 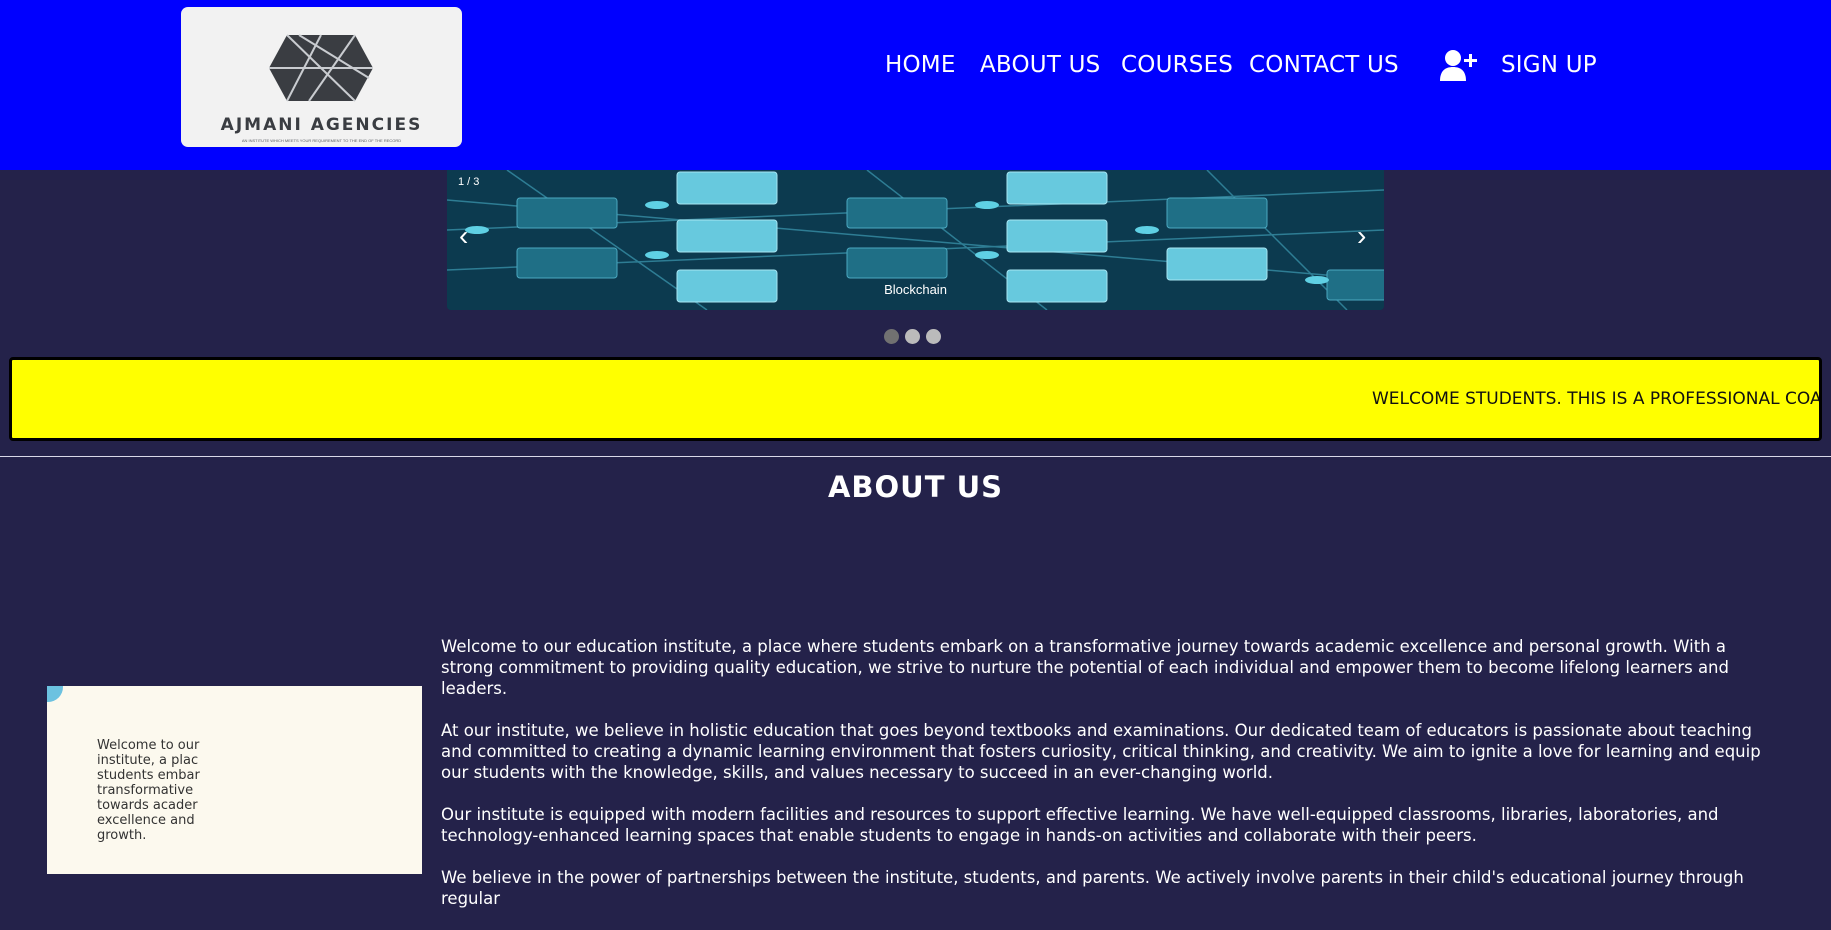 I want to click on slider-prev-button: ‹, so click(x=463, y=236).